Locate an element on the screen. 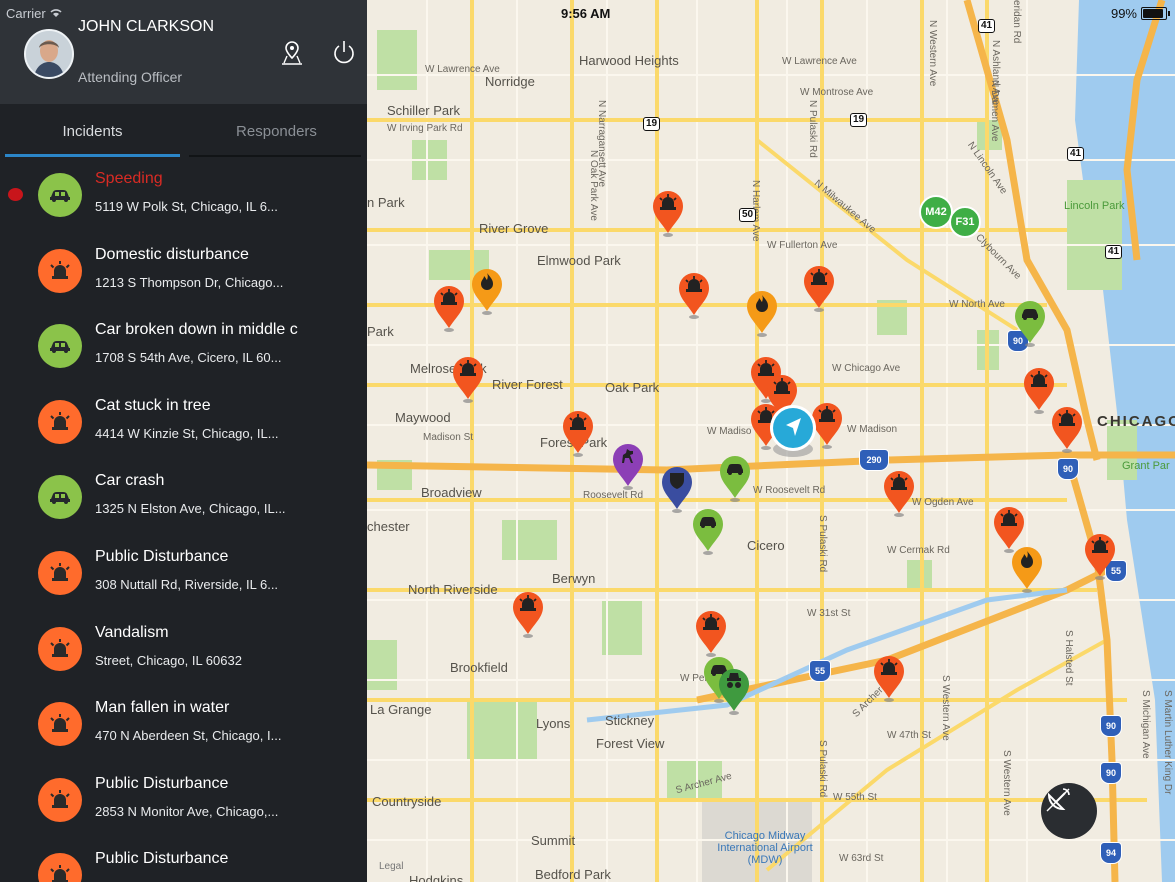  street-western-n: N Western Ave is located at coordinates (932, 53).